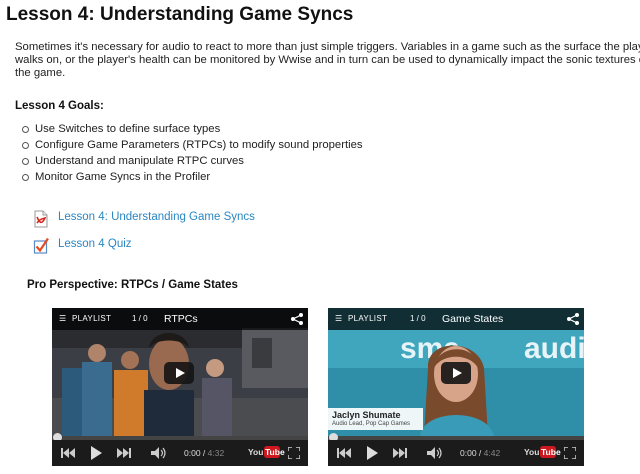 This screenshot has width=640, height=474. Describe the element at coordinates (156, 217) in the screenshot. I see `lesson-pdf-link: Lesson 4: Understanding Game Syncs` at that location.